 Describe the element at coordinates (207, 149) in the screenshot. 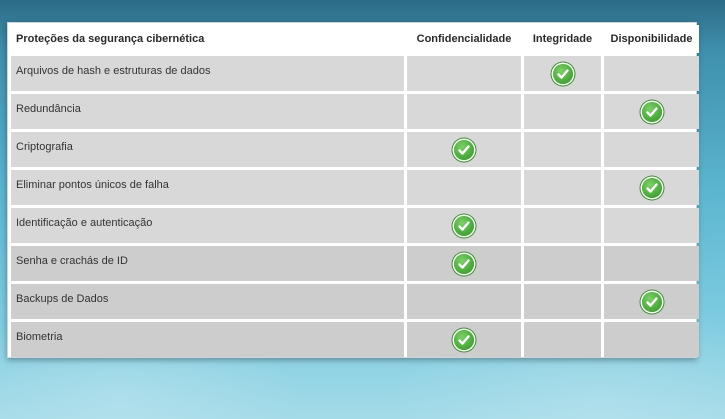

I see `row-label: Criptografia` at that location.